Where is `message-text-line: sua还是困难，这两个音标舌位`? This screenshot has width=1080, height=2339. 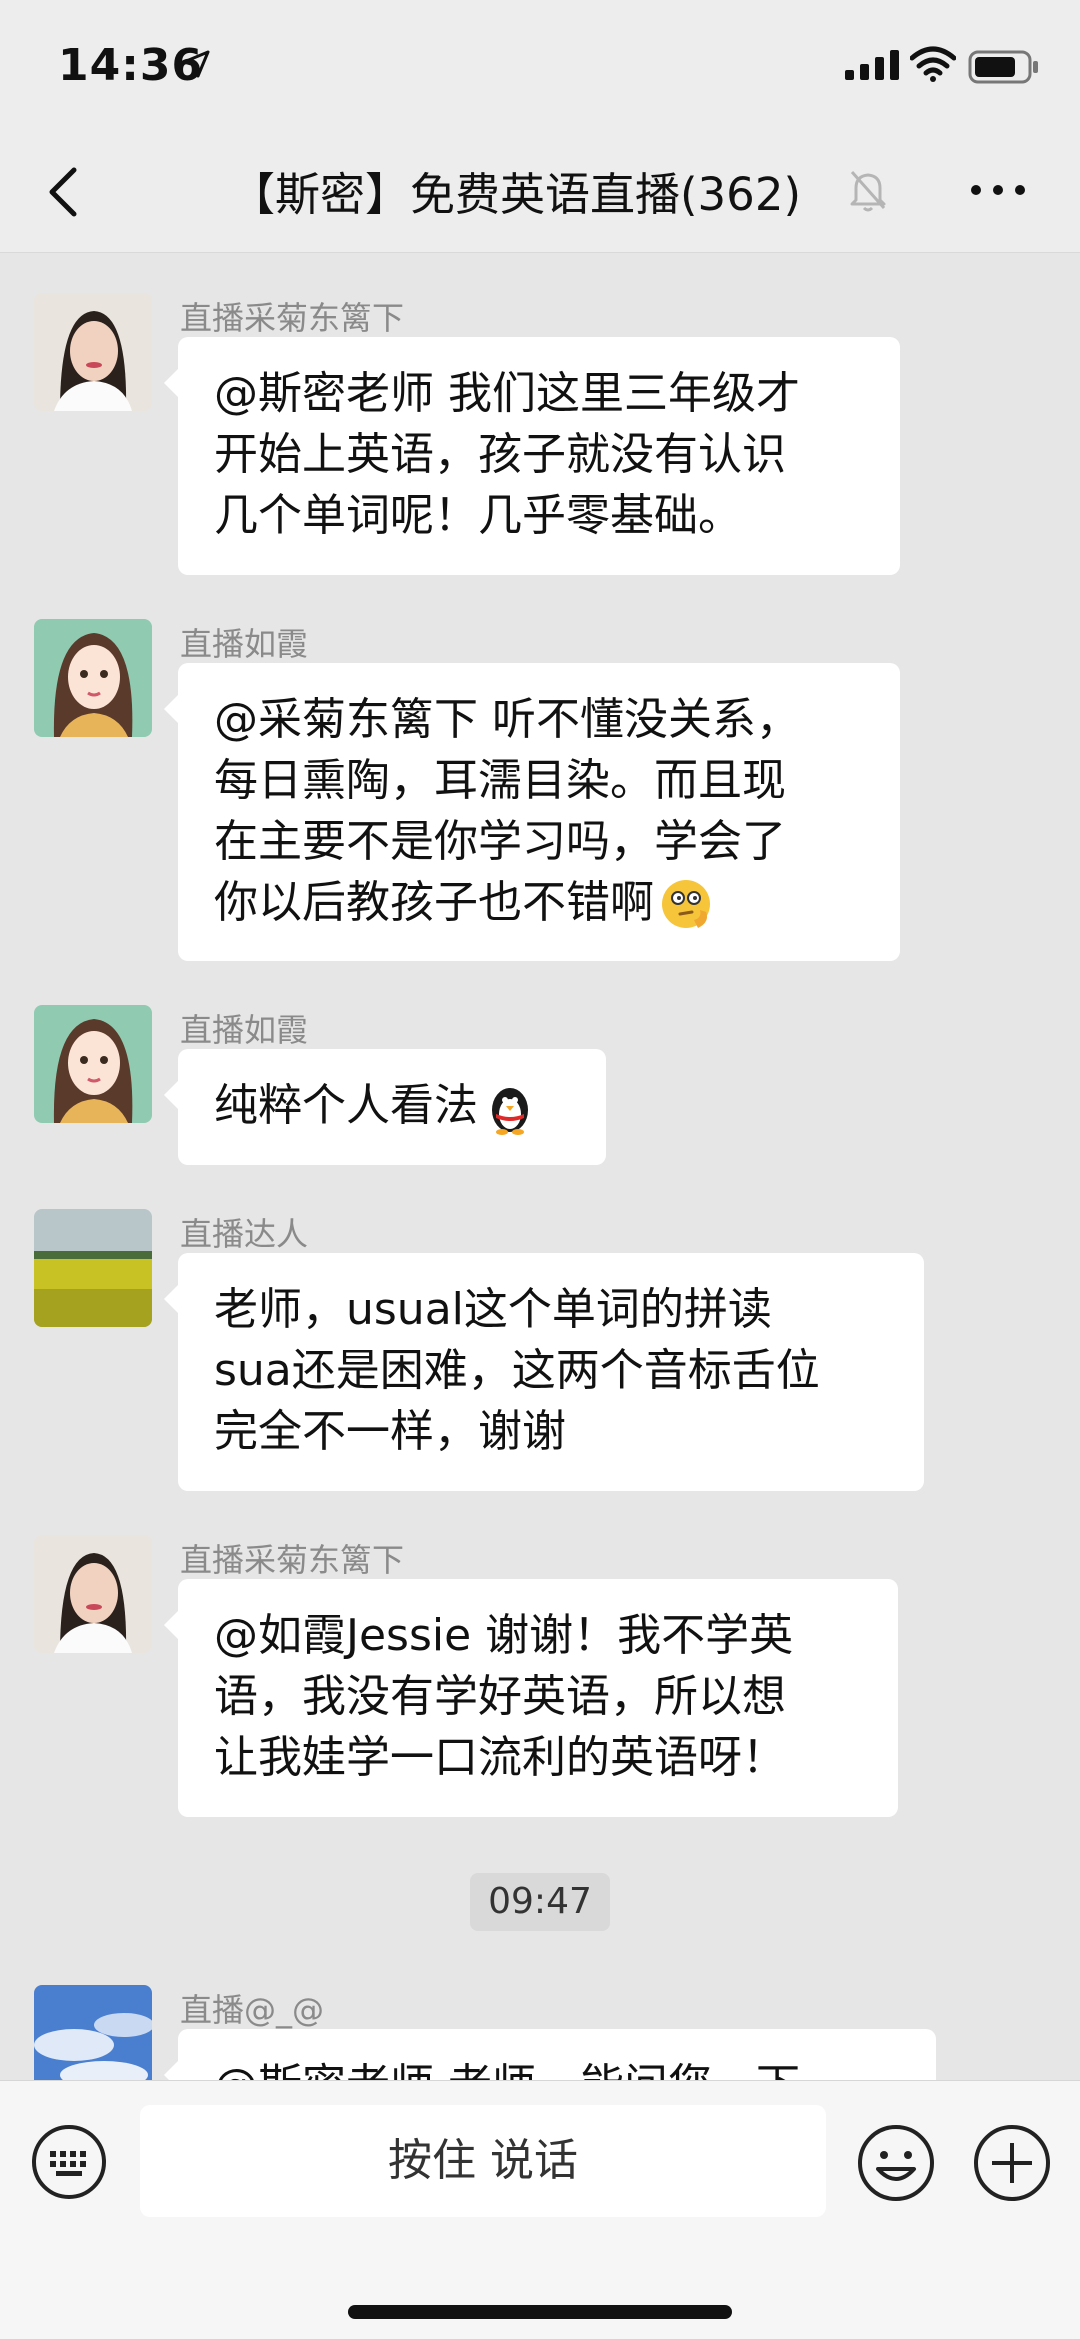
message-text-line: sua还是困难，这两个音标舌位 is located at coordinates (517, 1370).